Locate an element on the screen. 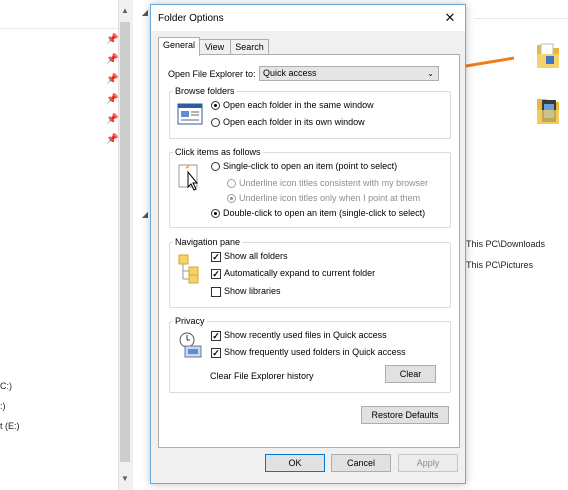  same-window-radio is located at coordinates (215, 105).